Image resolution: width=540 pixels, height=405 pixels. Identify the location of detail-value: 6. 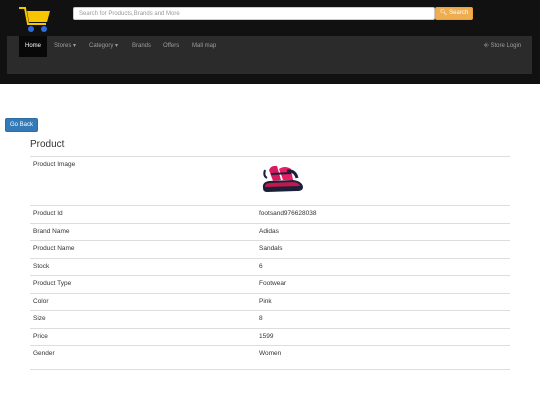
(383, 266).